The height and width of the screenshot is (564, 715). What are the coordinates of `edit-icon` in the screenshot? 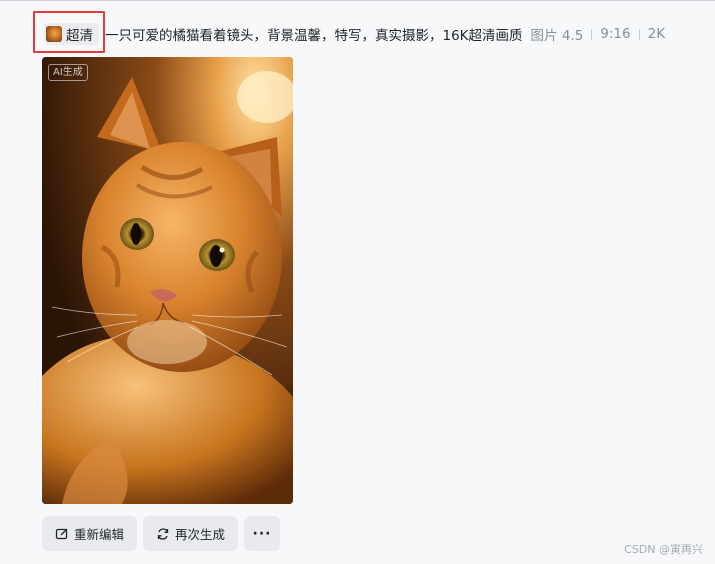 It's located at (61, 533).